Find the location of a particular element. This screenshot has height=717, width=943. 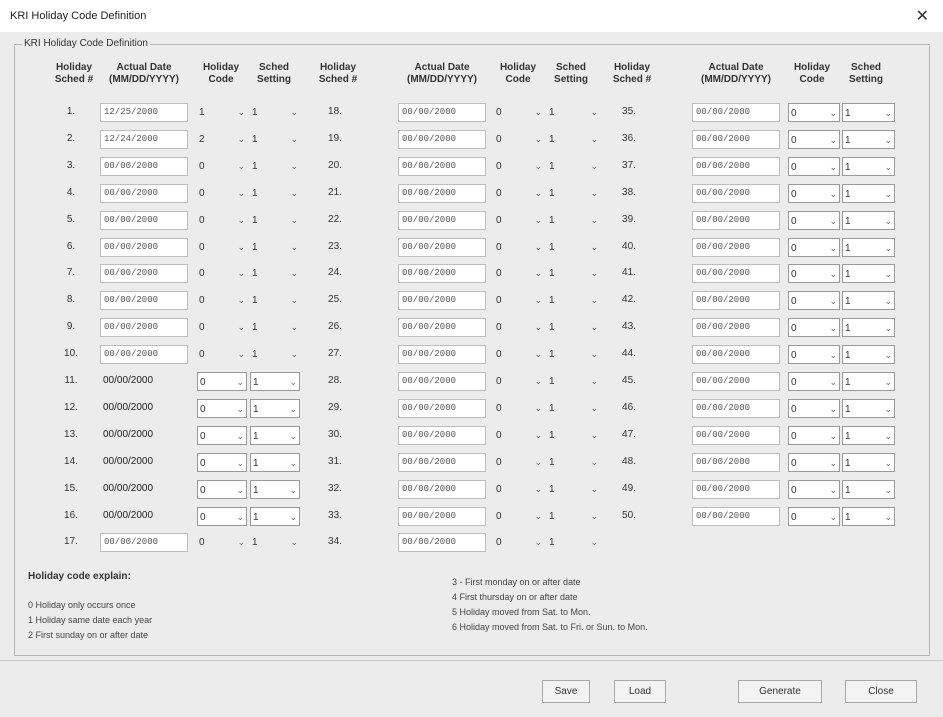

holiday-code-select: 1 ⌄ is located at coordinates (222, 112).